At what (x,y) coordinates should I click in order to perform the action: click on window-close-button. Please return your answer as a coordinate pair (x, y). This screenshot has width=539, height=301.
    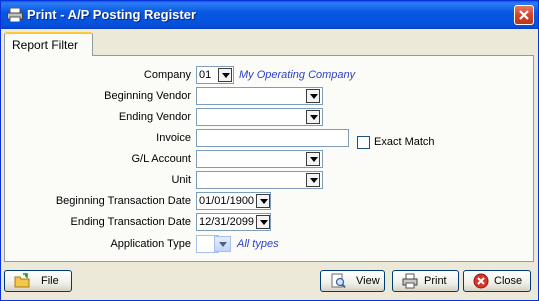
    Looking at the image, I should click on (524, 15).